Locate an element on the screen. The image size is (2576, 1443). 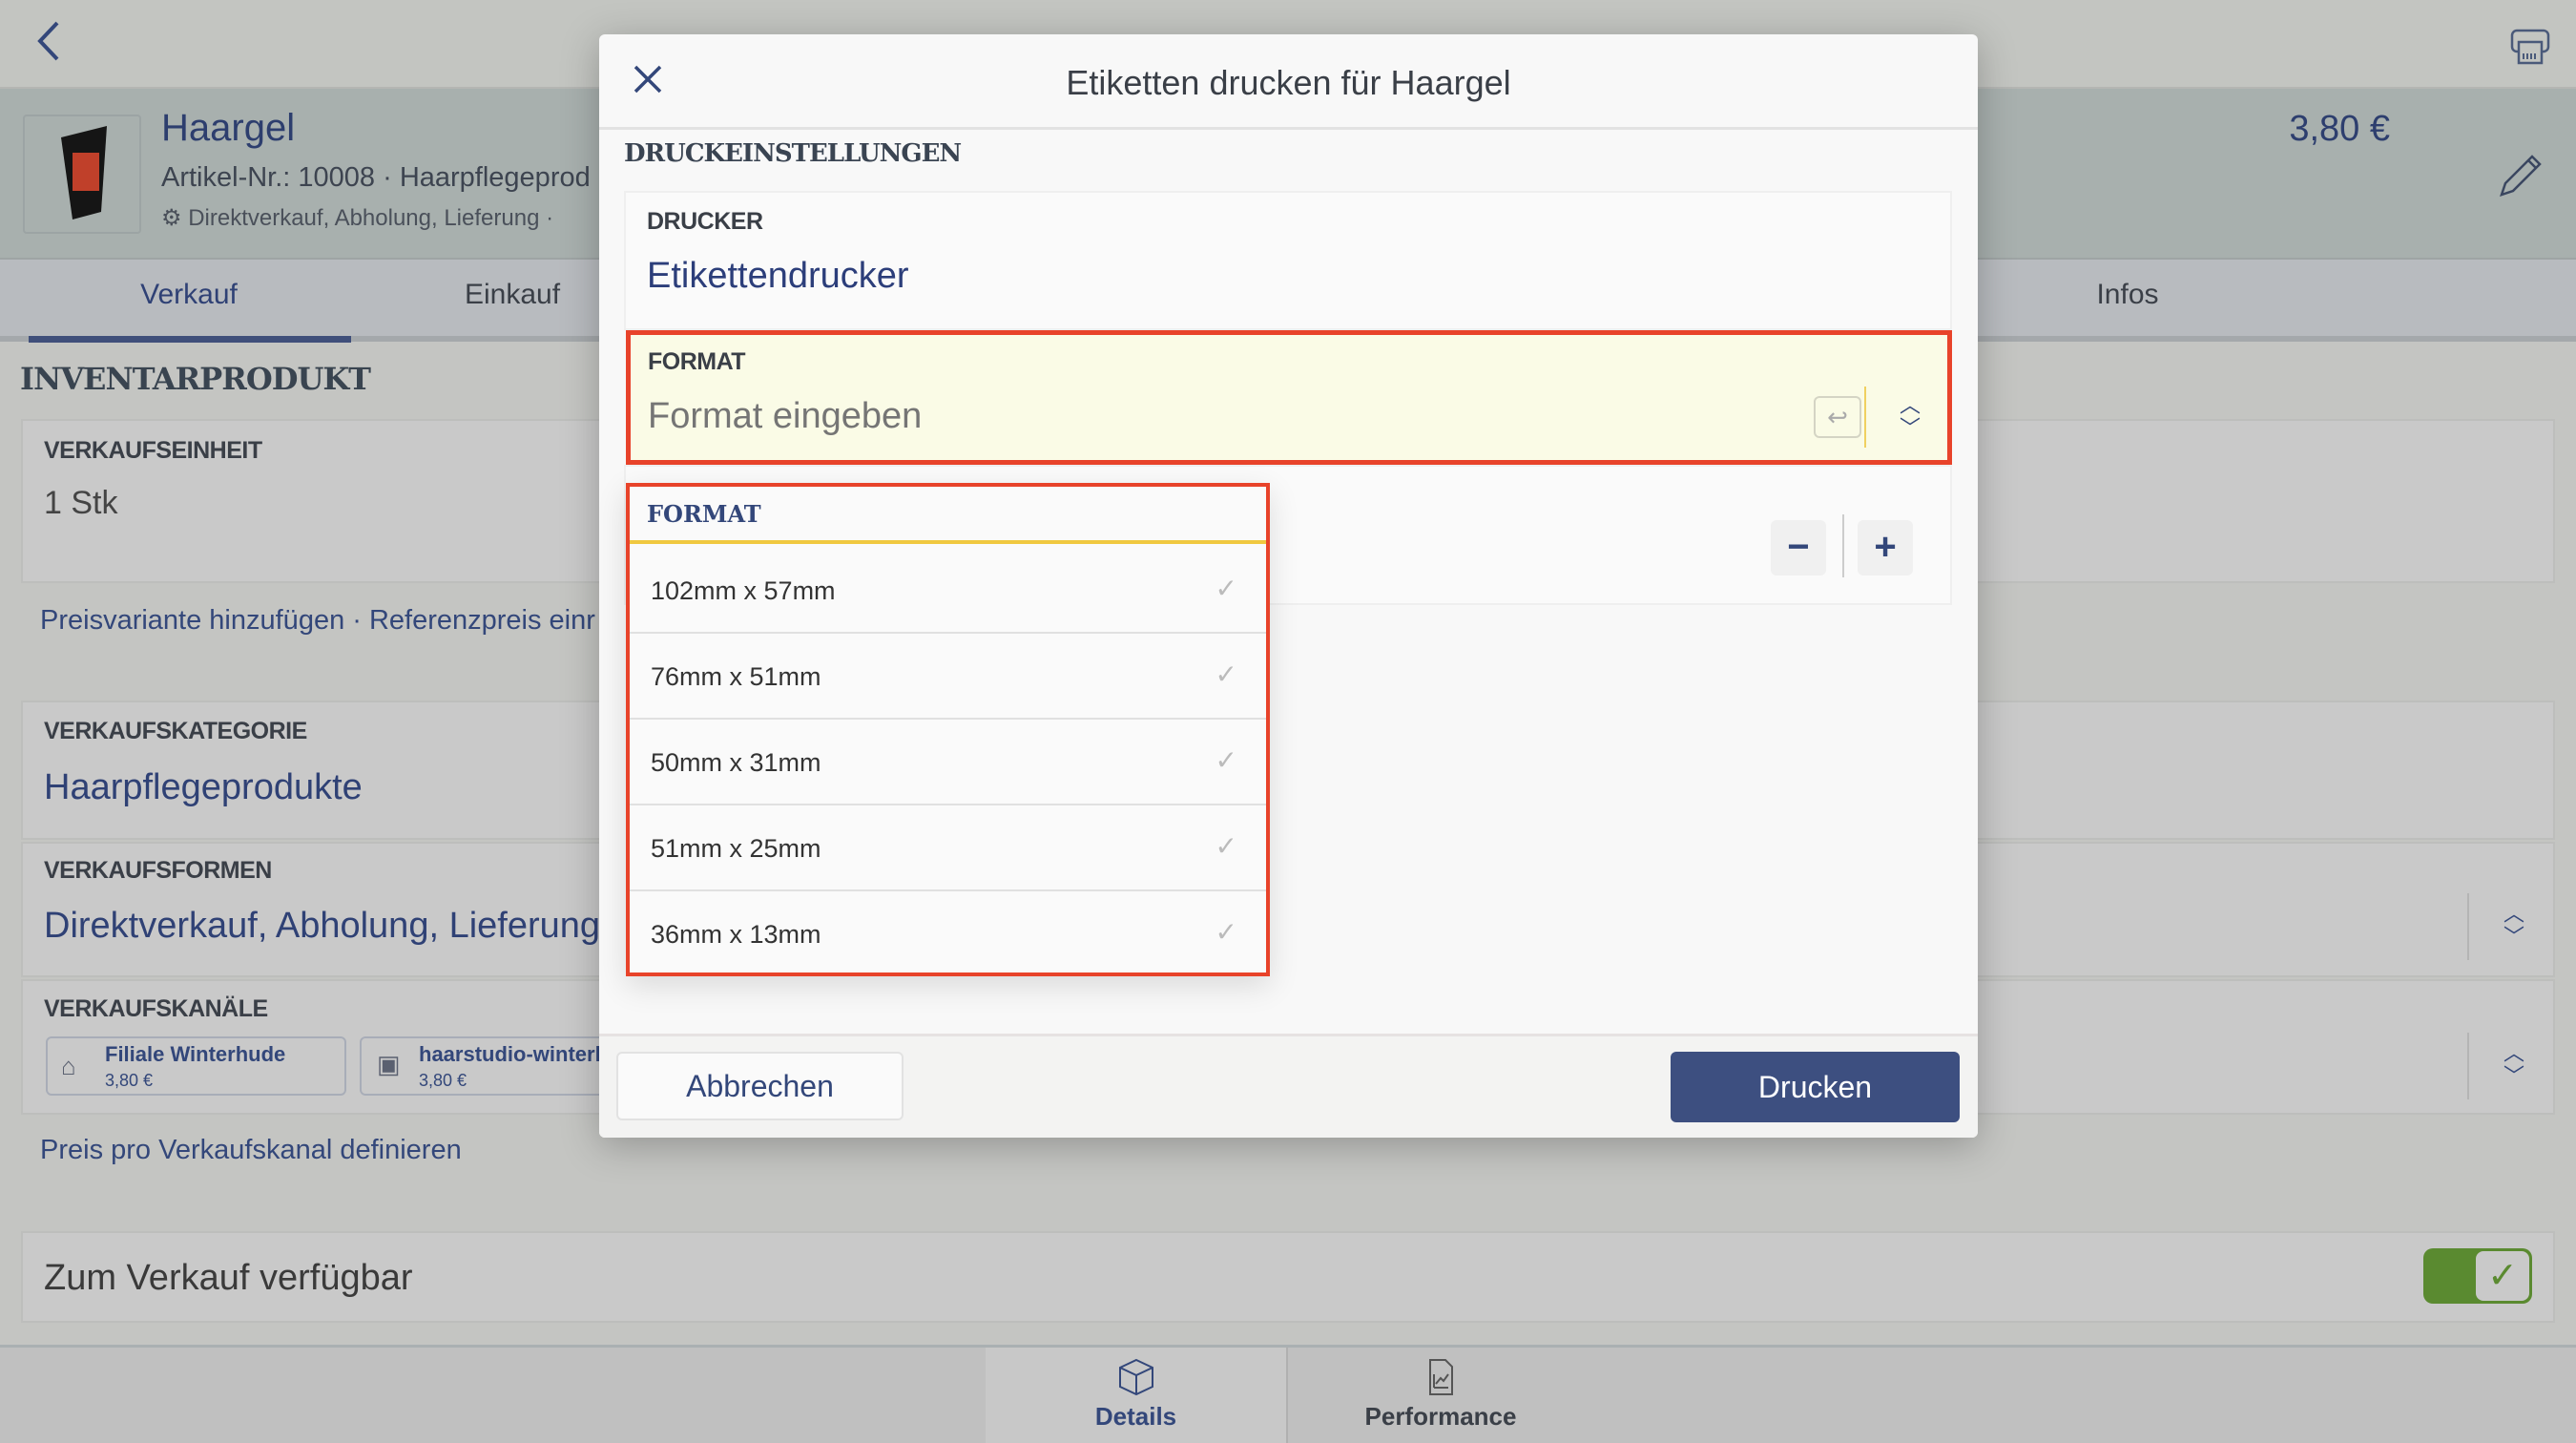
available-toggle: ✓ is located at coordinates (2477, 1276).